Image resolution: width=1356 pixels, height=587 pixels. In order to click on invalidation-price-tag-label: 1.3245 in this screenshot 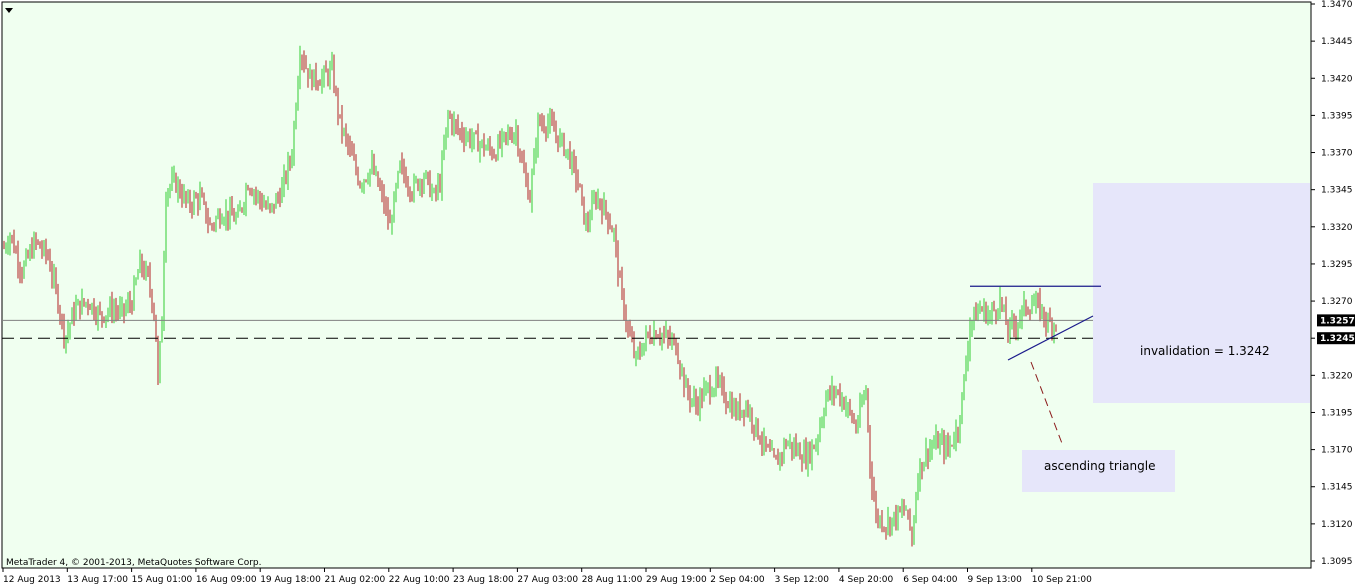, I will do `click(1337, 339)`.